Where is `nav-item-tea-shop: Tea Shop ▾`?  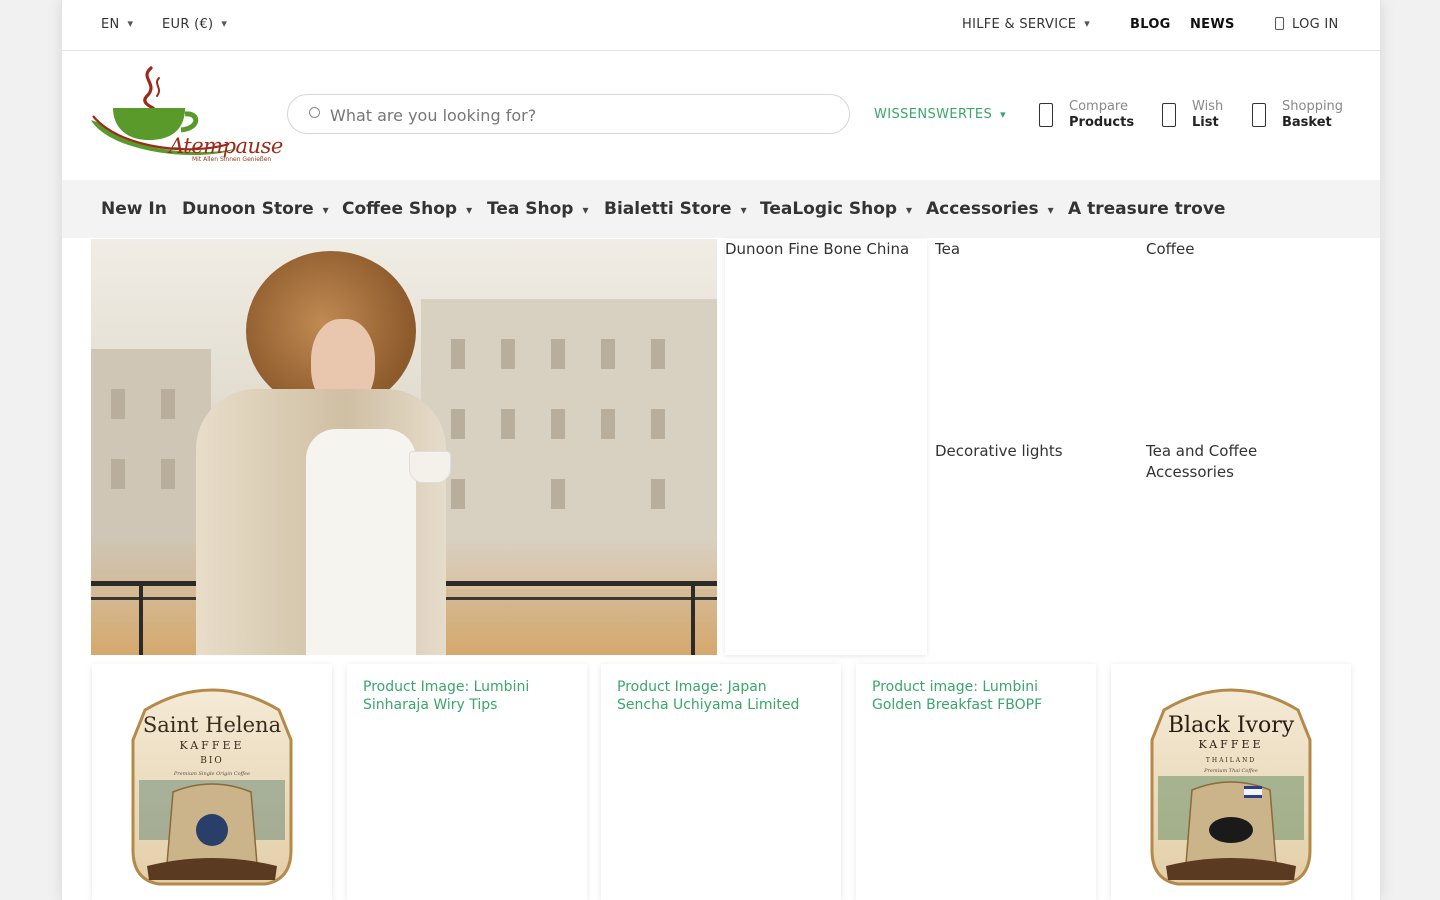
nav-item-tea-shop: Tea Shop ▾ is located at coordinates (537, 209).